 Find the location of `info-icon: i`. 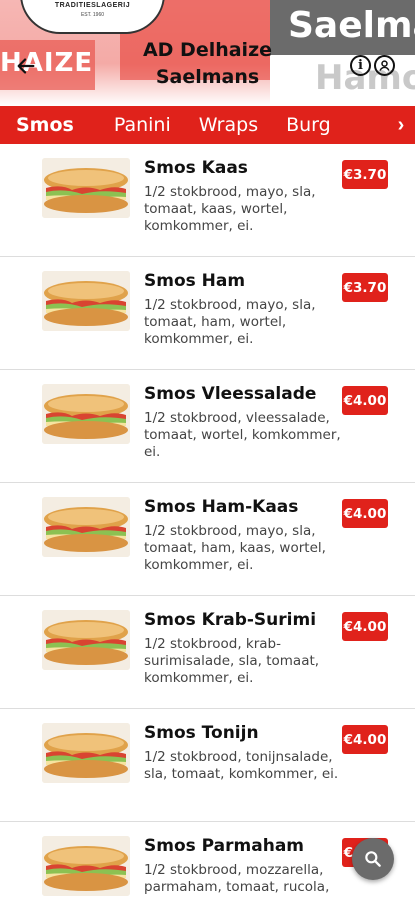

info-icon: i is located at coordinates (360, 65).